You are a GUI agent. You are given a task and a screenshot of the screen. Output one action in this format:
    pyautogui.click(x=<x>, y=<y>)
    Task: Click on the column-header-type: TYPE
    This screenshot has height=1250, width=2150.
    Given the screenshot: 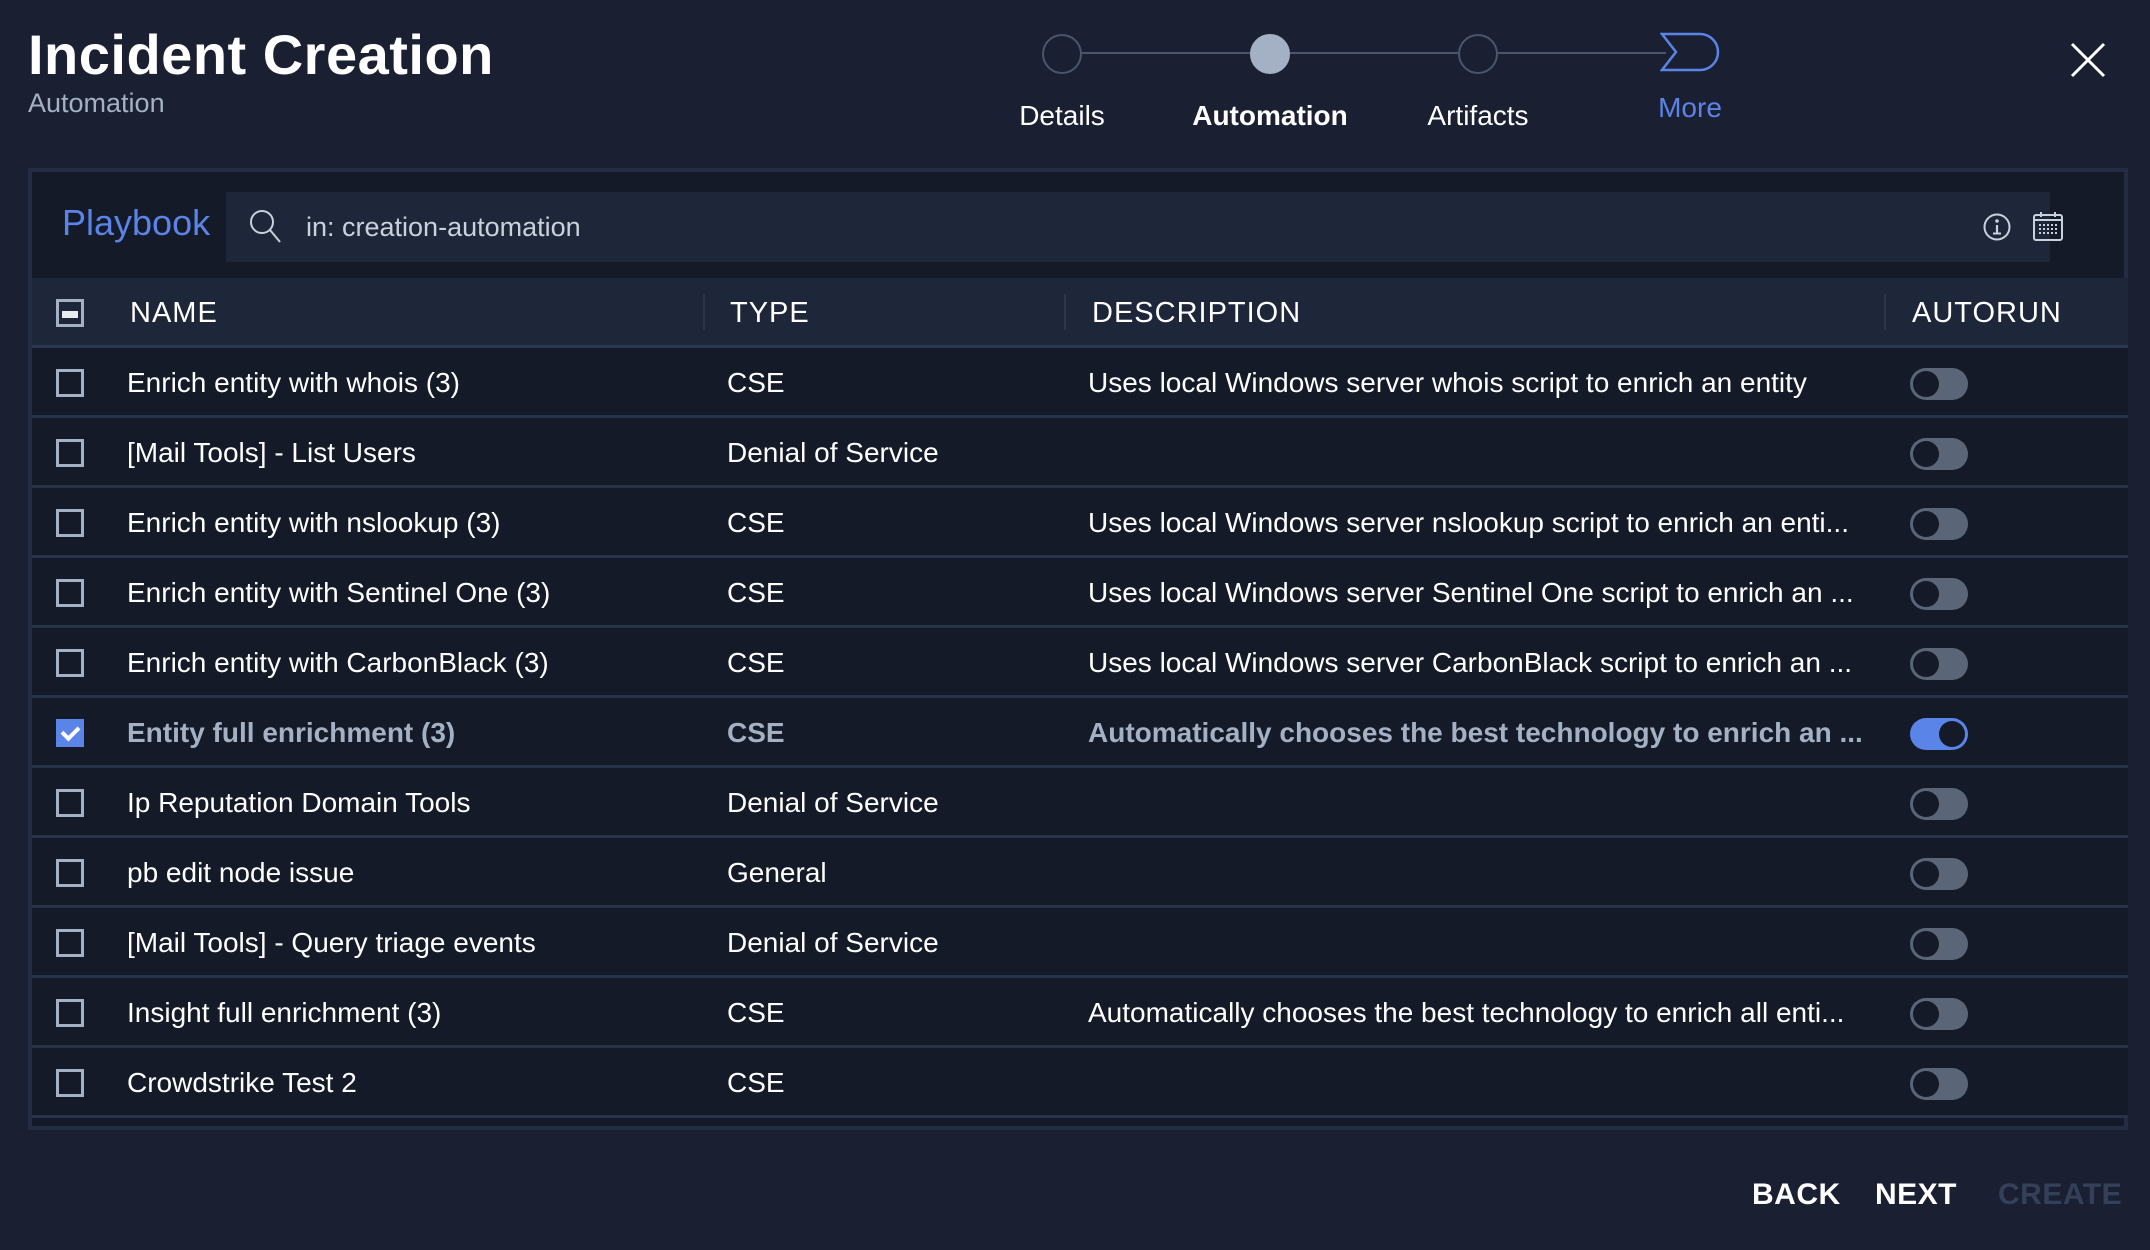 What is the action you would take?
    pyautogui.click(x=770, y=313)
    